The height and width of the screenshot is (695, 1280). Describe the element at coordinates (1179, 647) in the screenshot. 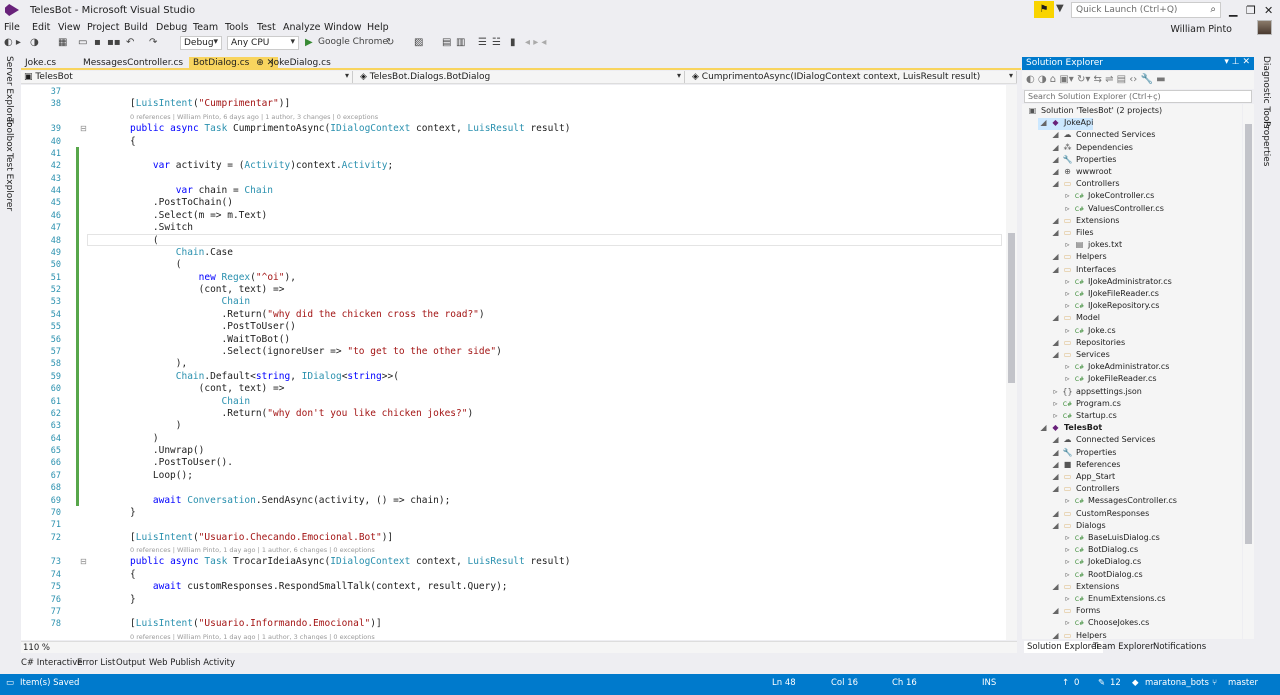

I see `se-tab-notifications: Notifications` at that location.